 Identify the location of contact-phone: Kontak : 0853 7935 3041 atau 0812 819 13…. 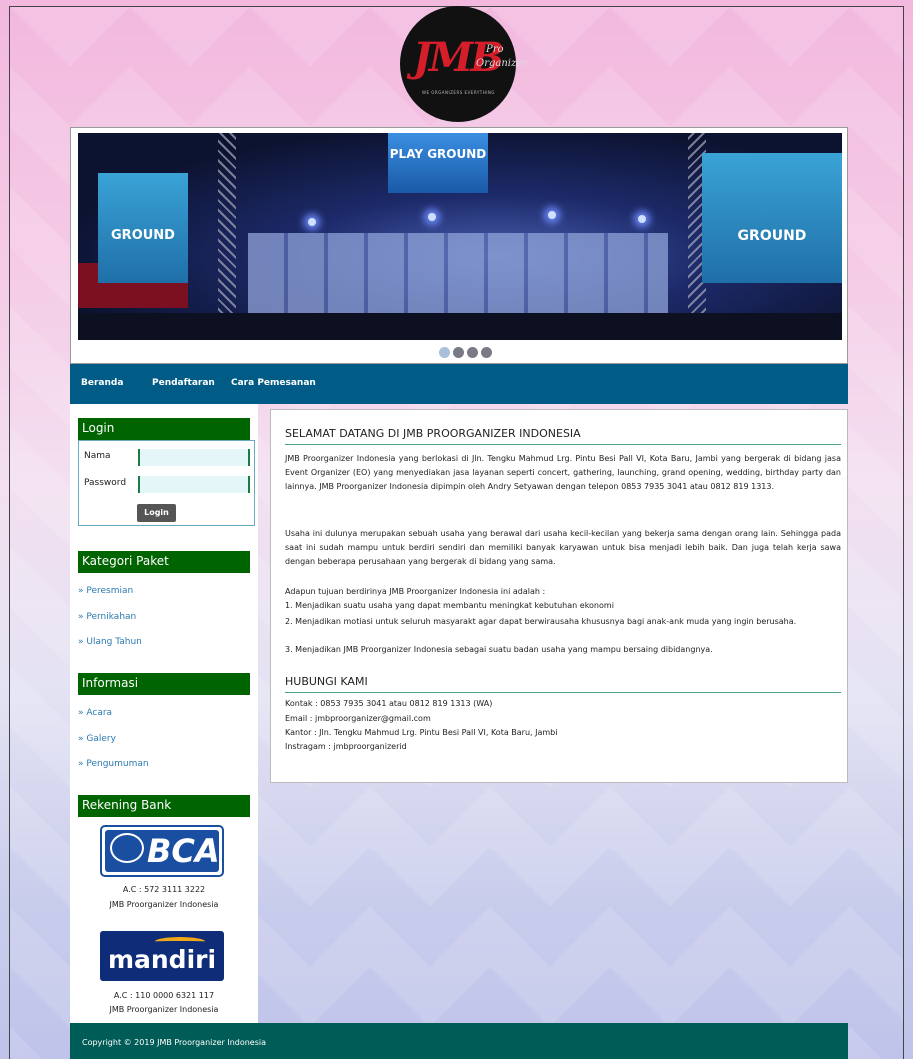
(389, 703).